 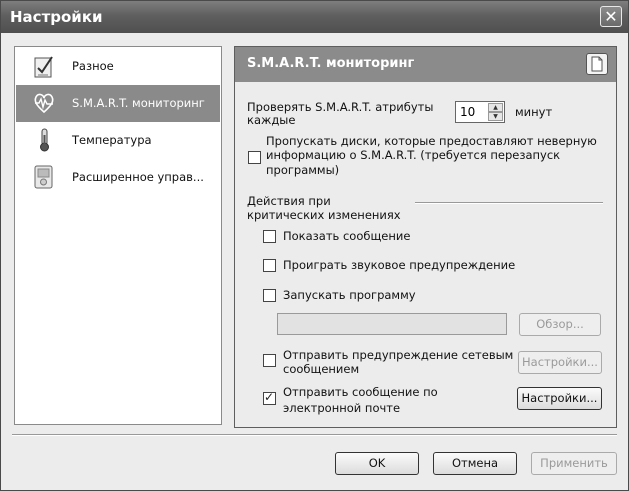 What do you see at coordinates (495, 107) in the screenshot?
I see `increment-button: ▲` at bounding box center [495, 107].